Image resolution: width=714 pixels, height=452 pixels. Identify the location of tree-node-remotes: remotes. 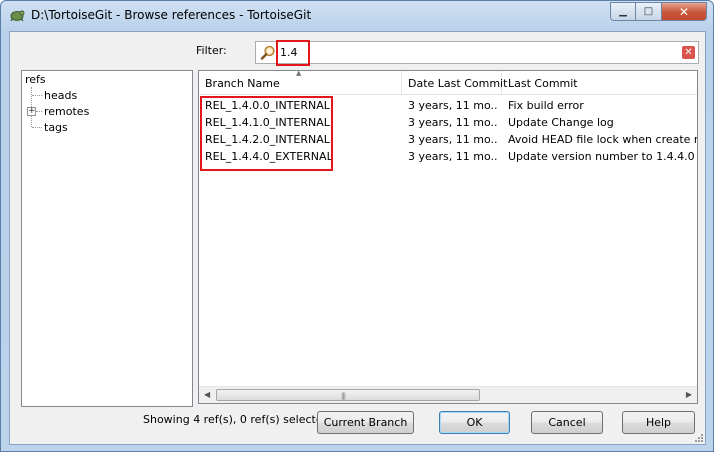
(66, 111).